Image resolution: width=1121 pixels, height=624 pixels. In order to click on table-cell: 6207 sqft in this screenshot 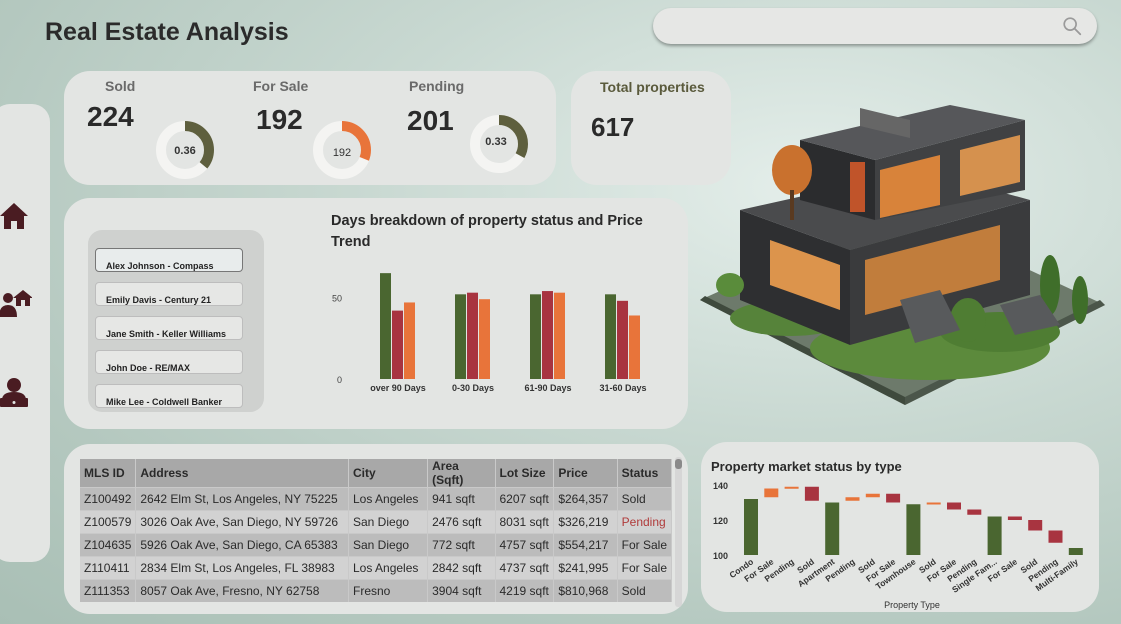, I will do `click(525, 499)`.